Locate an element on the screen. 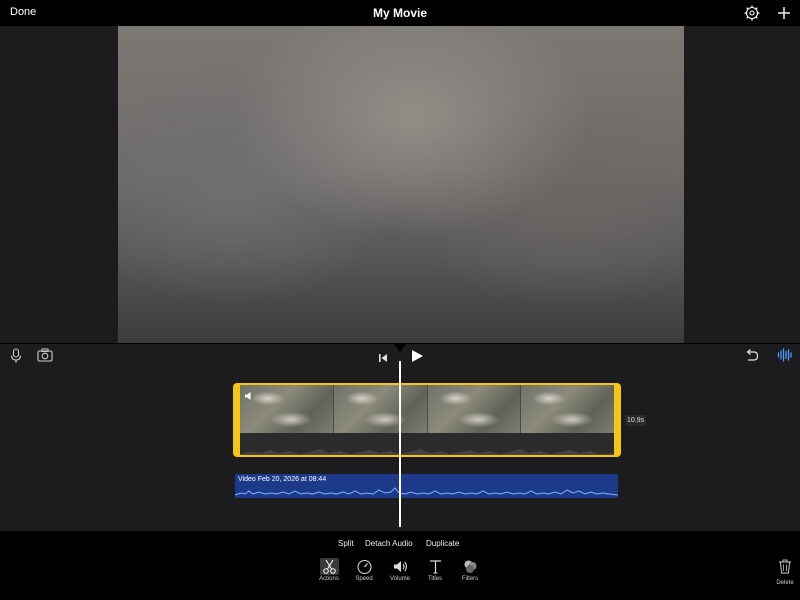  delete-button: Delete is located at coordinates (785, 572).